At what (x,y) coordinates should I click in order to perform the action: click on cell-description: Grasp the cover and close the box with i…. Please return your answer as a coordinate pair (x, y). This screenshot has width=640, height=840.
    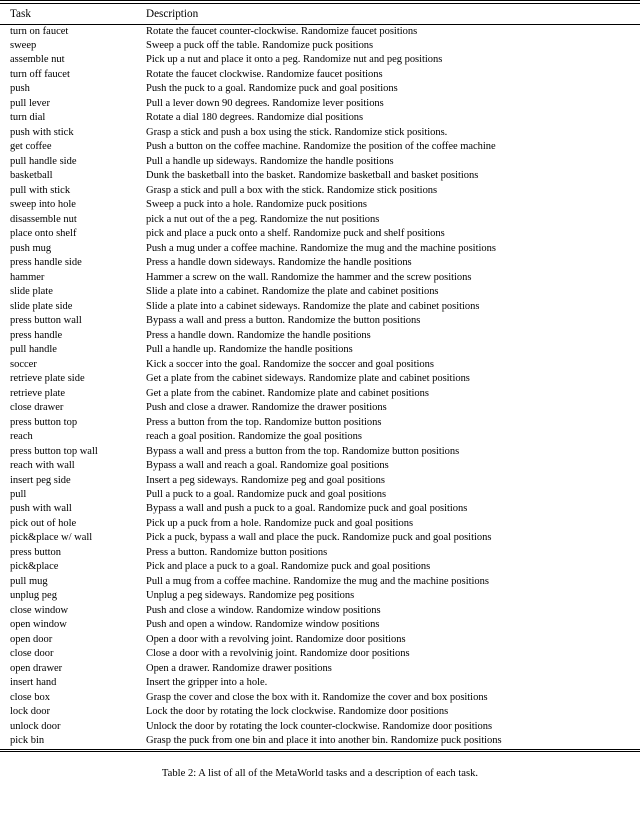
    Looking at the image, I should click on (317, 697).